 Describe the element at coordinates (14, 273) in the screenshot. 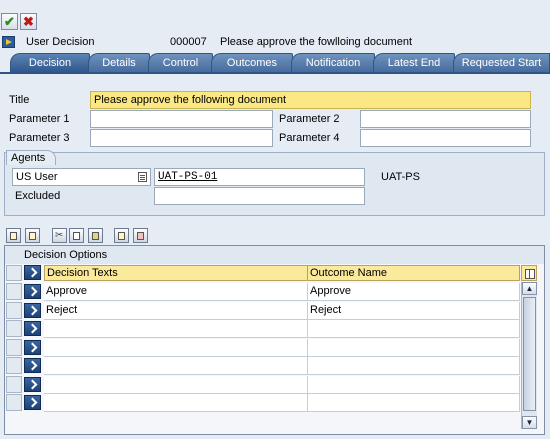

I see `select-all-cell` at that location.